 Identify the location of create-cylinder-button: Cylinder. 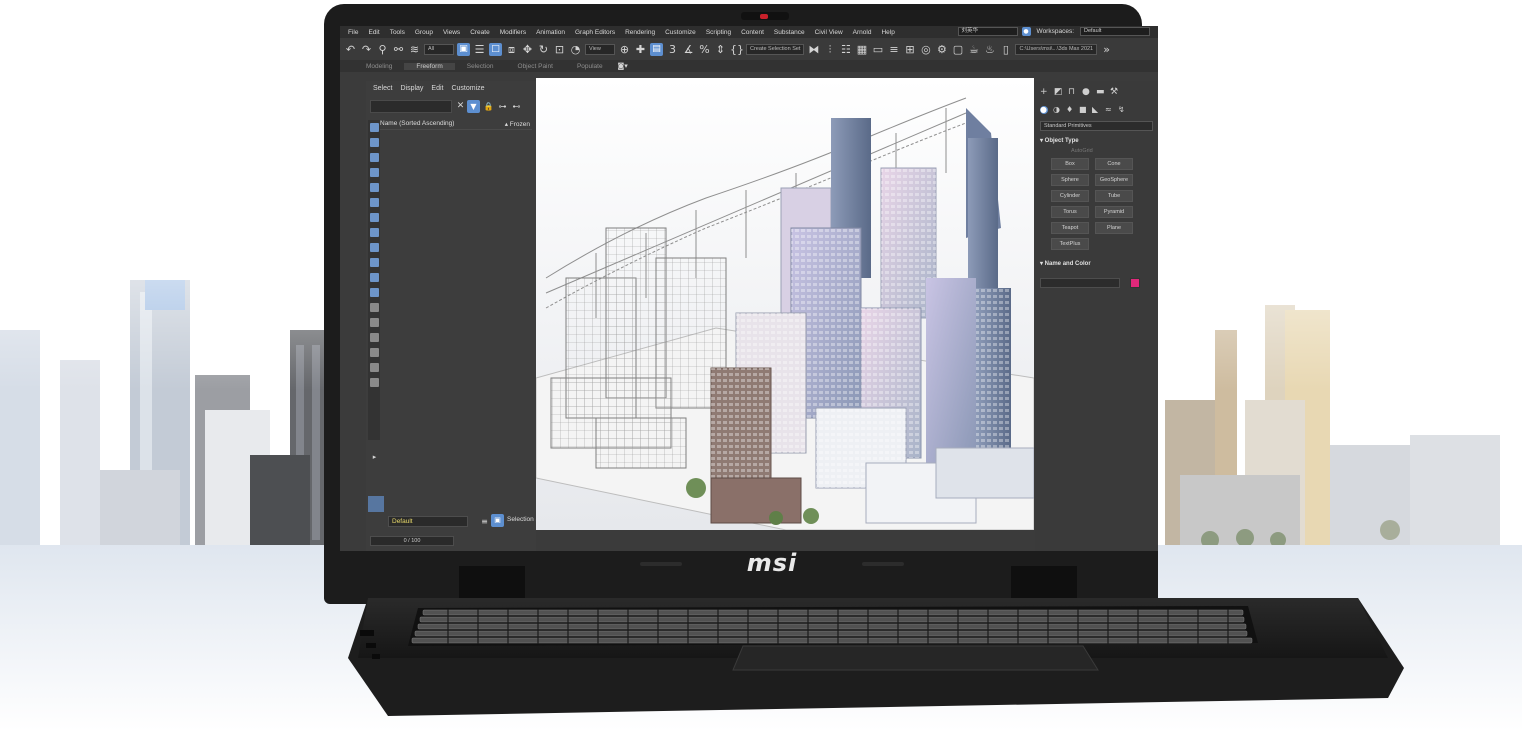
(1070, 196).